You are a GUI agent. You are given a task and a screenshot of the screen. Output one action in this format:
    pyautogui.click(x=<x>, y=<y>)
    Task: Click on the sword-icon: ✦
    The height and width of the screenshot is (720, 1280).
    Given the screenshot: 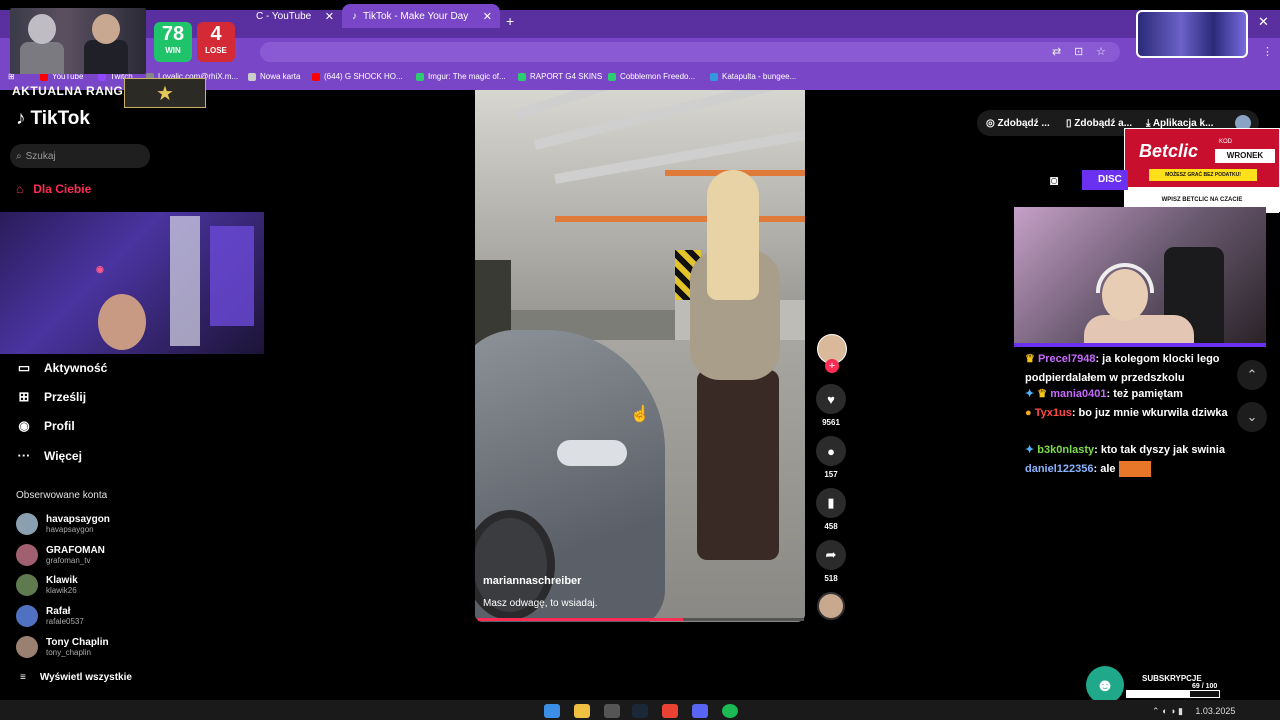 What is the action you would take?
    pyautogui.click(x=1030, y=450)
    